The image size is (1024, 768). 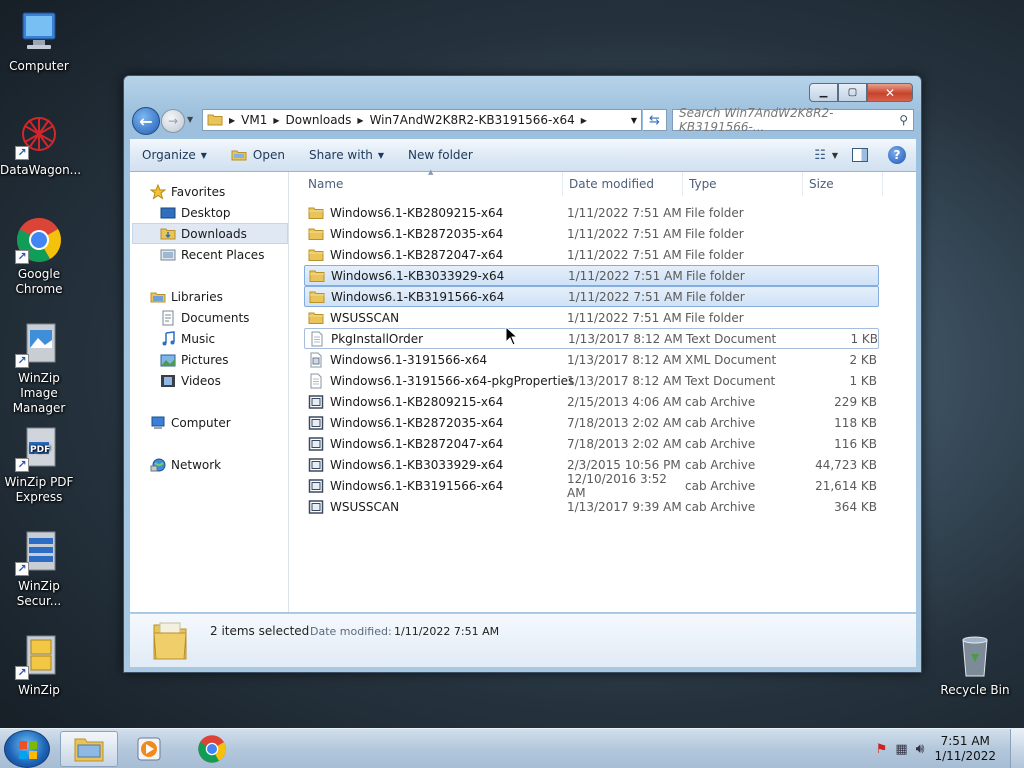 What do you see at coordinates (975, 665) in the screenshot?
I see `desktop-icon-recycle-bin: Recycle Bin` at bounding box center [975, 665].